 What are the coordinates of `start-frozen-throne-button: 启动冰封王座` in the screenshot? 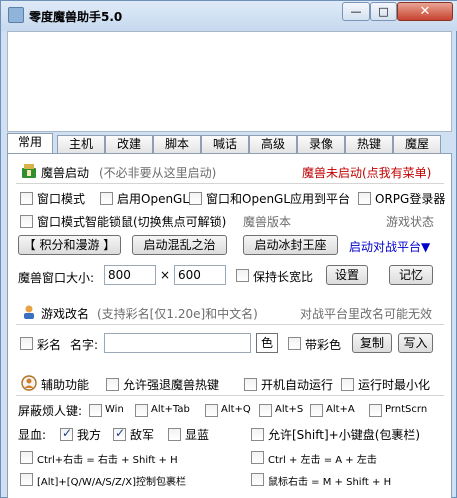 It's located at (290, 245).